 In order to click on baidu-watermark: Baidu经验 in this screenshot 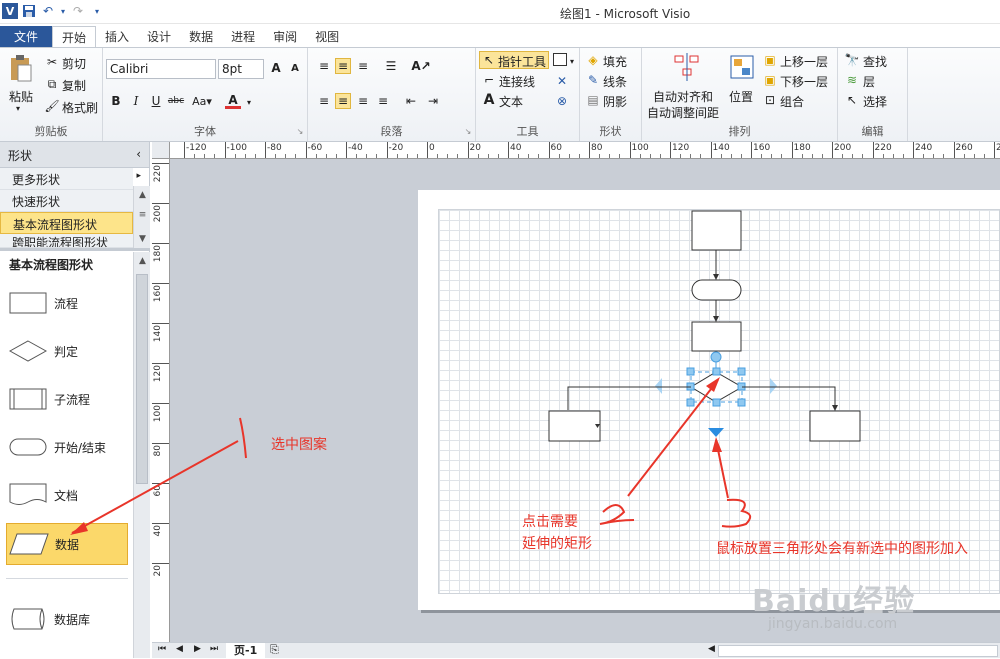, I will do `click(834, 601)`.